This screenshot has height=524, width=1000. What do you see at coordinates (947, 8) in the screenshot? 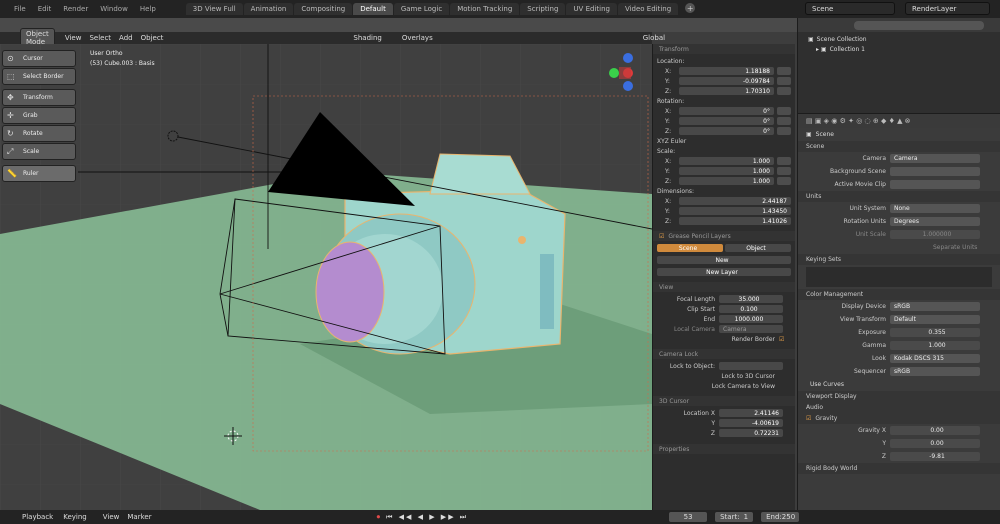
I see `renderlayer-selector: RenderLayer` at bounding box center [947, 8].